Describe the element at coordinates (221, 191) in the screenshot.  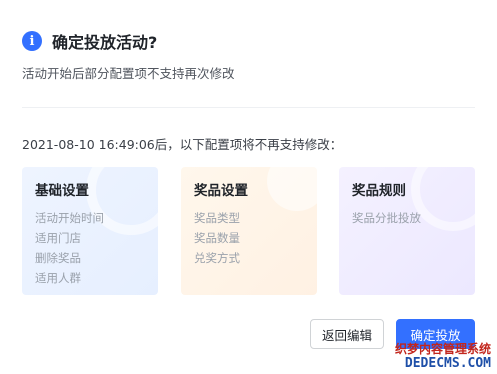
I see `card-title: 奖品设置` at that location.